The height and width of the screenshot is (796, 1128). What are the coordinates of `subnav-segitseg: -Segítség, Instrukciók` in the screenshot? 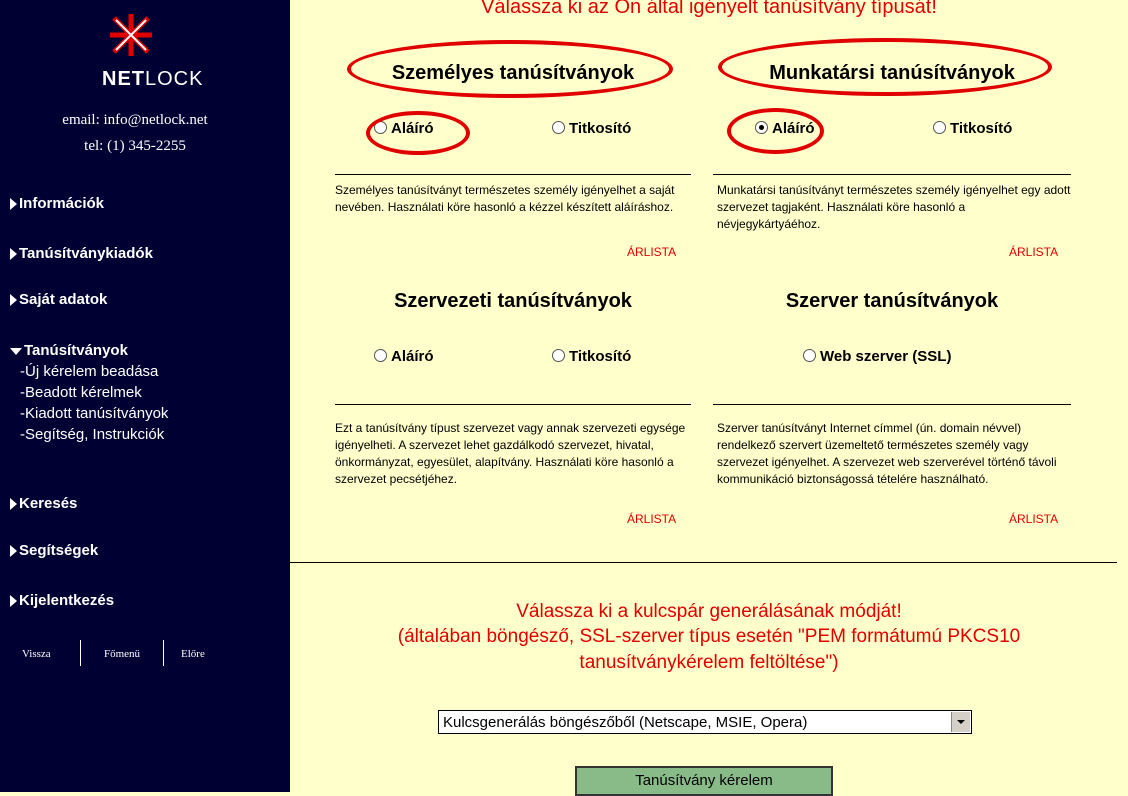 It's located at (92, 434).